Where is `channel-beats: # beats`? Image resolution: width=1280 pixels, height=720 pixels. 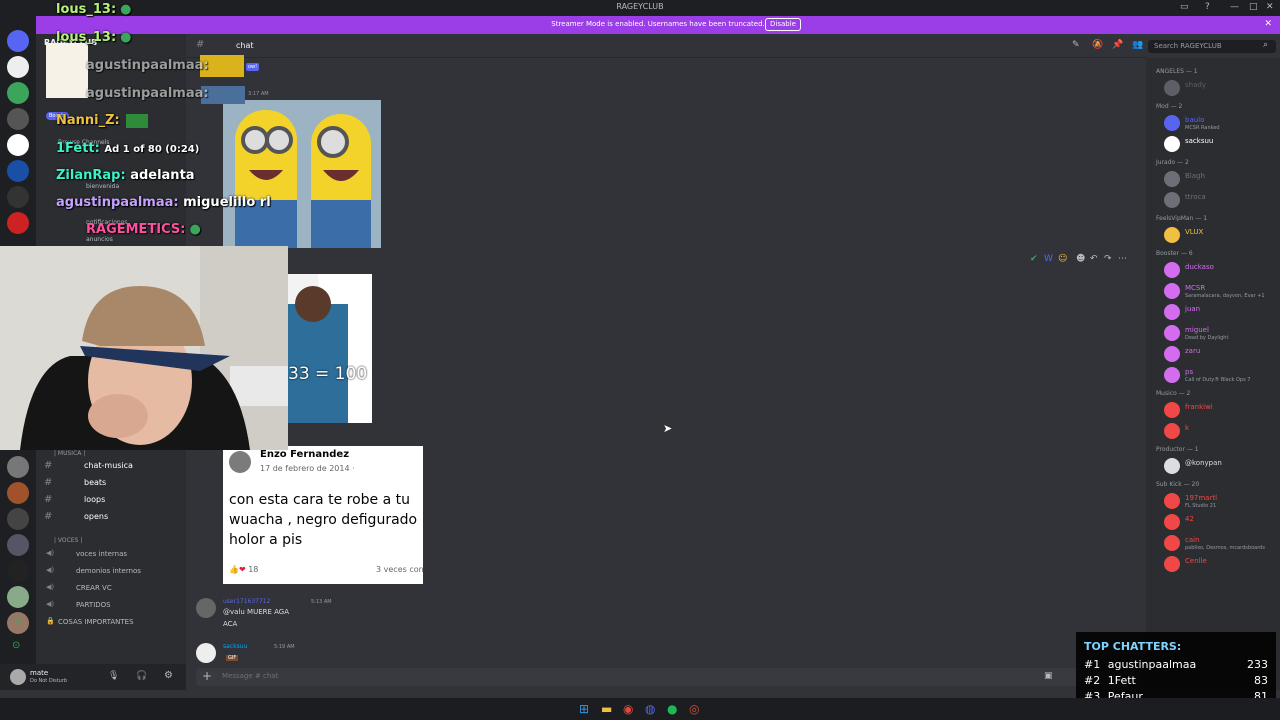
channel-beats: # beats is located at coordinates (111, 483).